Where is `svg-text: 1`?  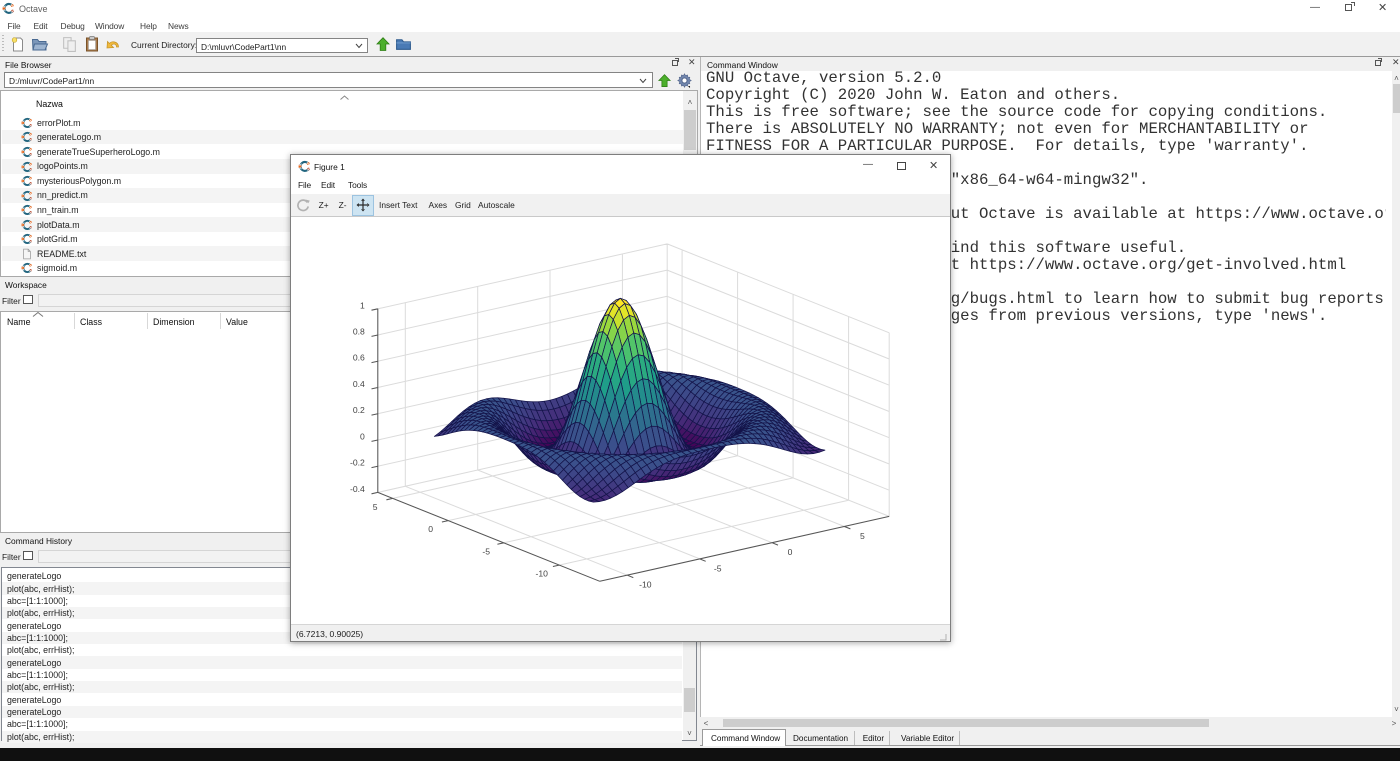
svg-text: 1 is located at coordinates (362, 305).